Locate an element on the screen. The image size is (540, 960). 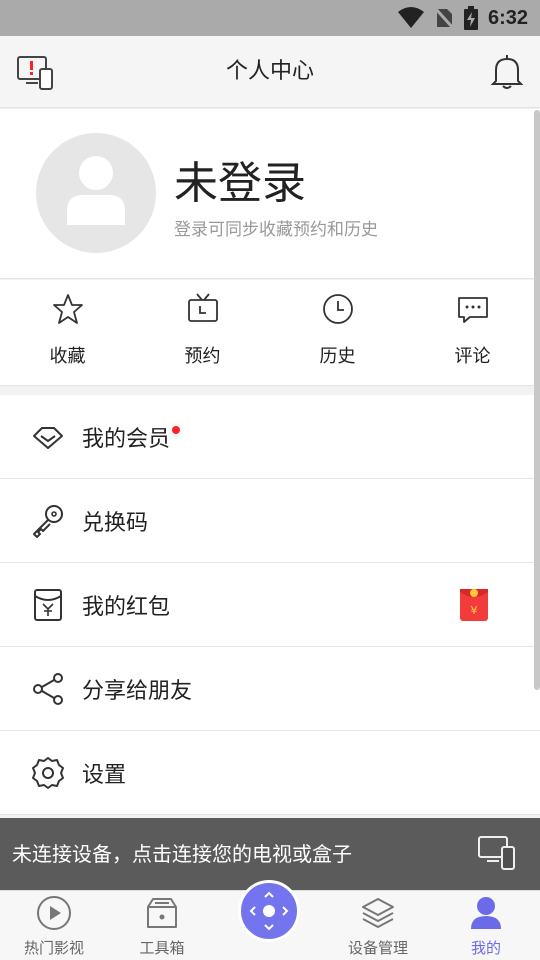
quick-actions: 收藏 预约 历史 评论 is located at coordinates (270, 333).